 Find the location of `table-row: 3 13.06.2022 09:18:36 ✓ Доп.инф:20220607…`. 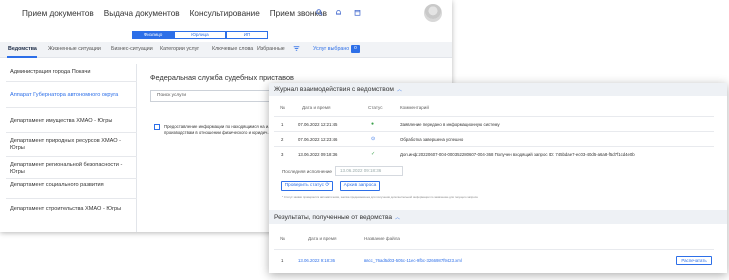

table-row: 3 13.06.2022 09:18:36 ✓ Доп.инф:20220607… is located at coordinates (494, 153).